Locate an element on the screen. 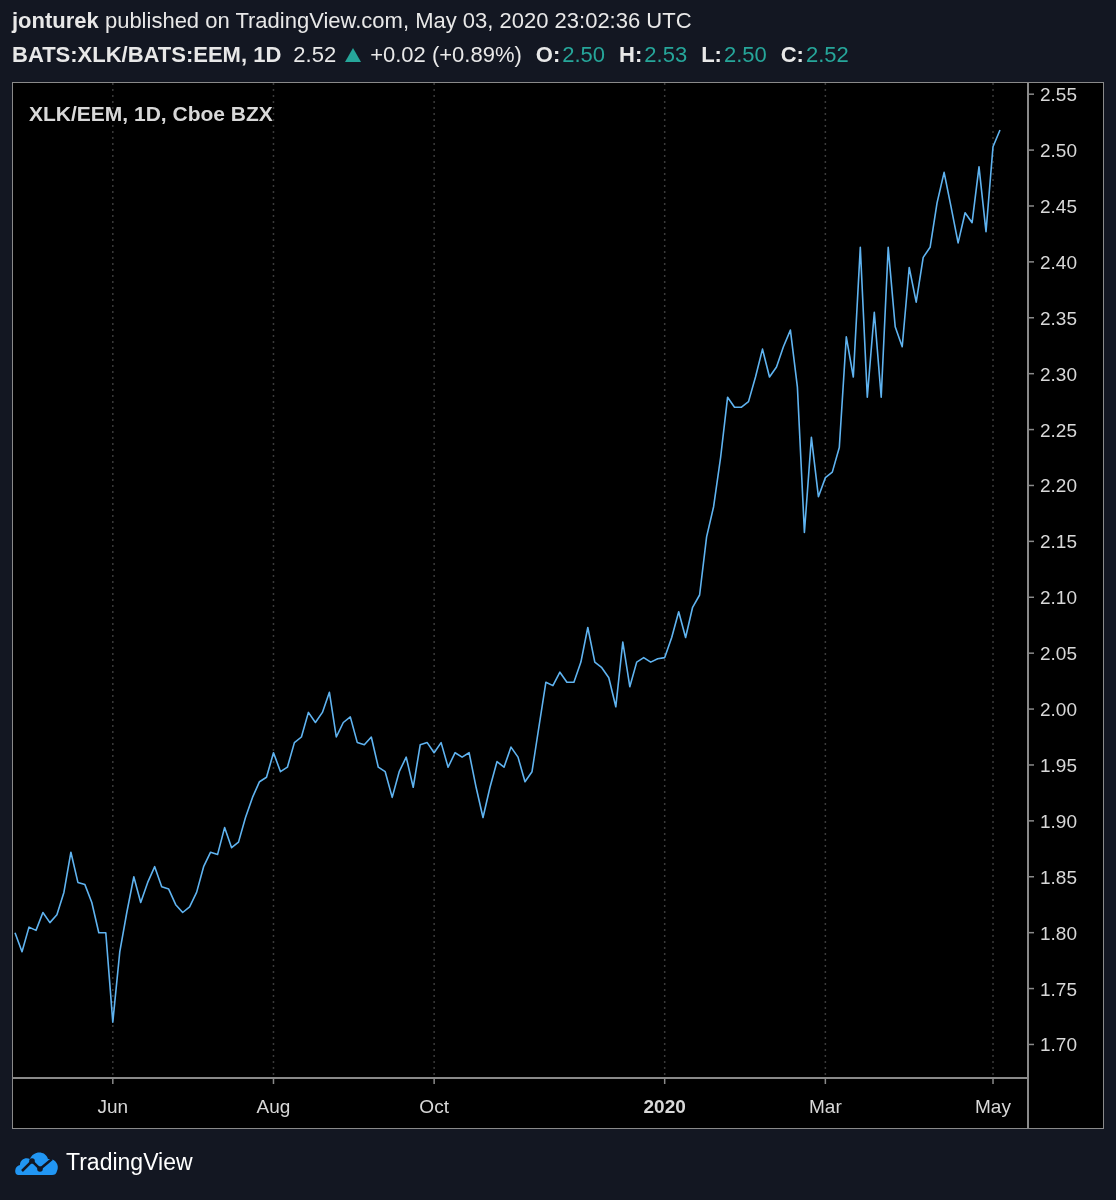  ohlc-value: 2.52 is located at coordinates (827, 55).